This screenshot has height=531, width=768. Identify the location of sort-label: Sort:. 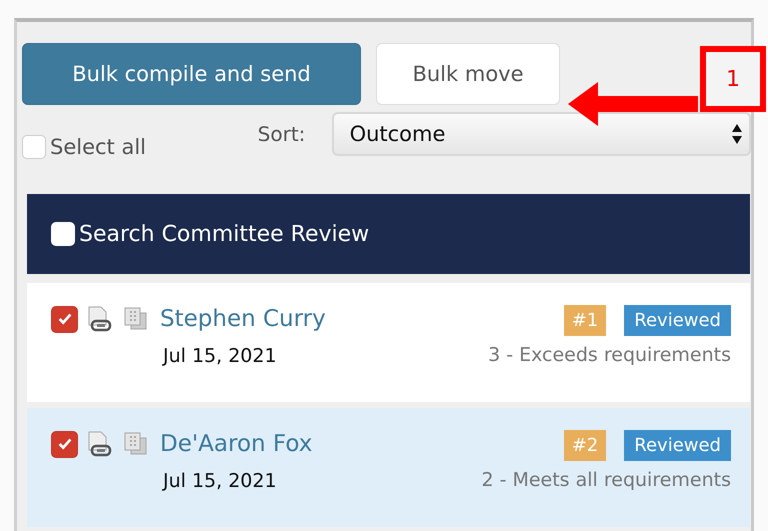
(282, 134).